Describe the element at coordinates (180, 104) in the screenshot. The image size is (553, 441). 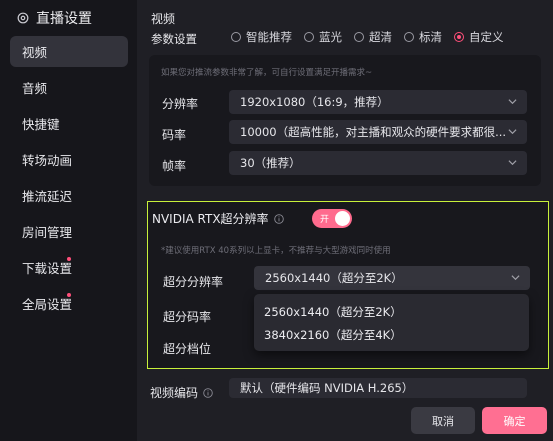
I see `resolution-label: 分辨率` at that location.